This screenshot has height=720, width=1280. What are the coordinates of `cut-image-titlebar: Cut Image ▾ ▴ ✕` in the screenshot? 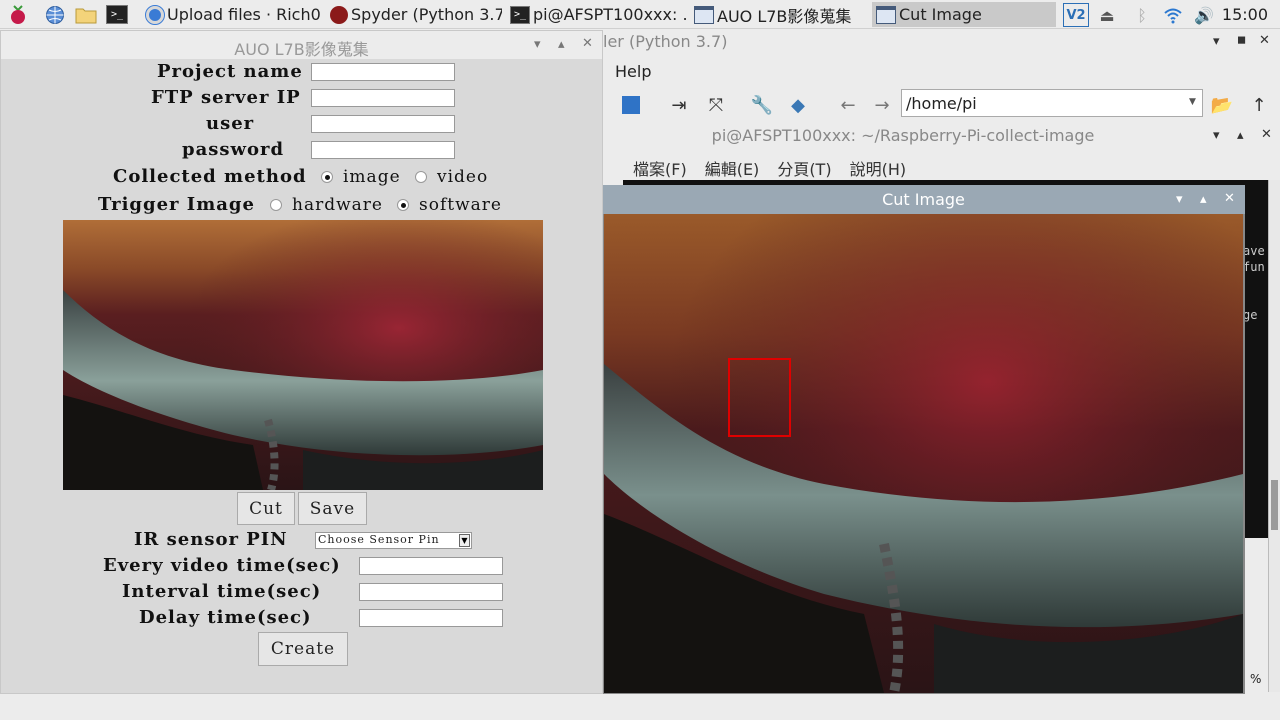 It's located at (923, 199).